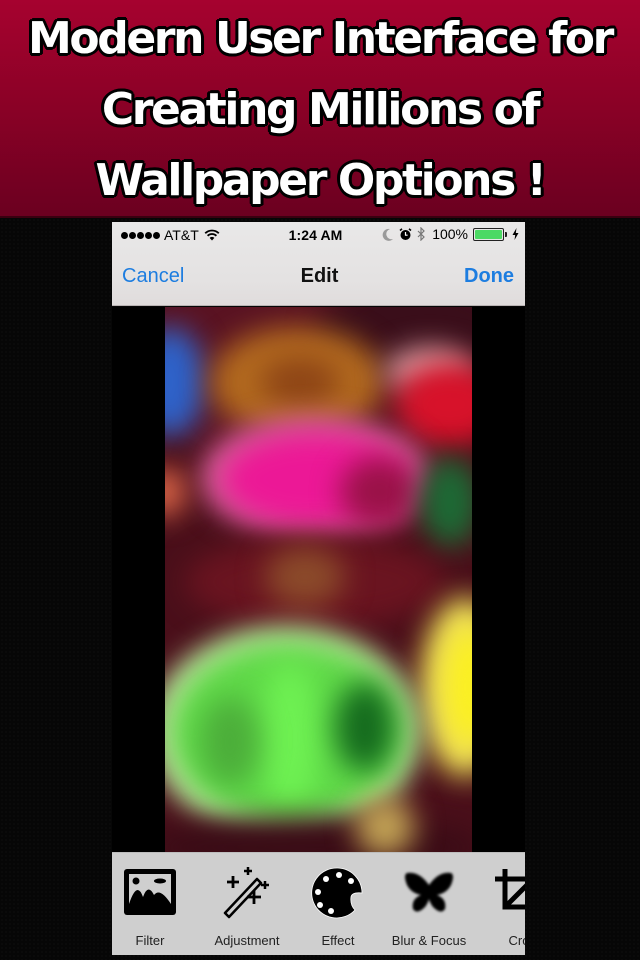 This screenshot has height=960, width=640. Describe the element at coordinates (321, 38) in the screenshot. I see `banner-headline-line-1: Modern User Interface for` at that location.